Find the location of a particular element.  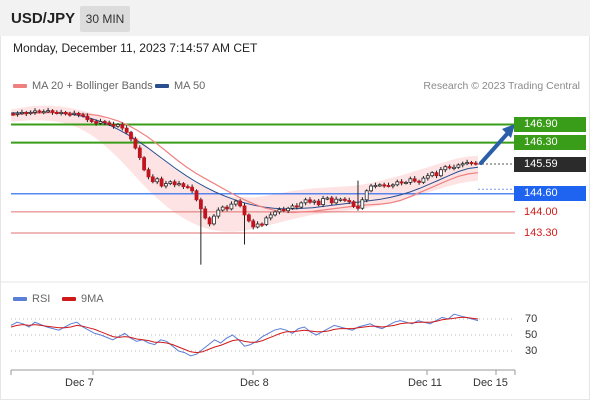

support-level-tag-2: 143.30 is located at coordinates (541, 233).